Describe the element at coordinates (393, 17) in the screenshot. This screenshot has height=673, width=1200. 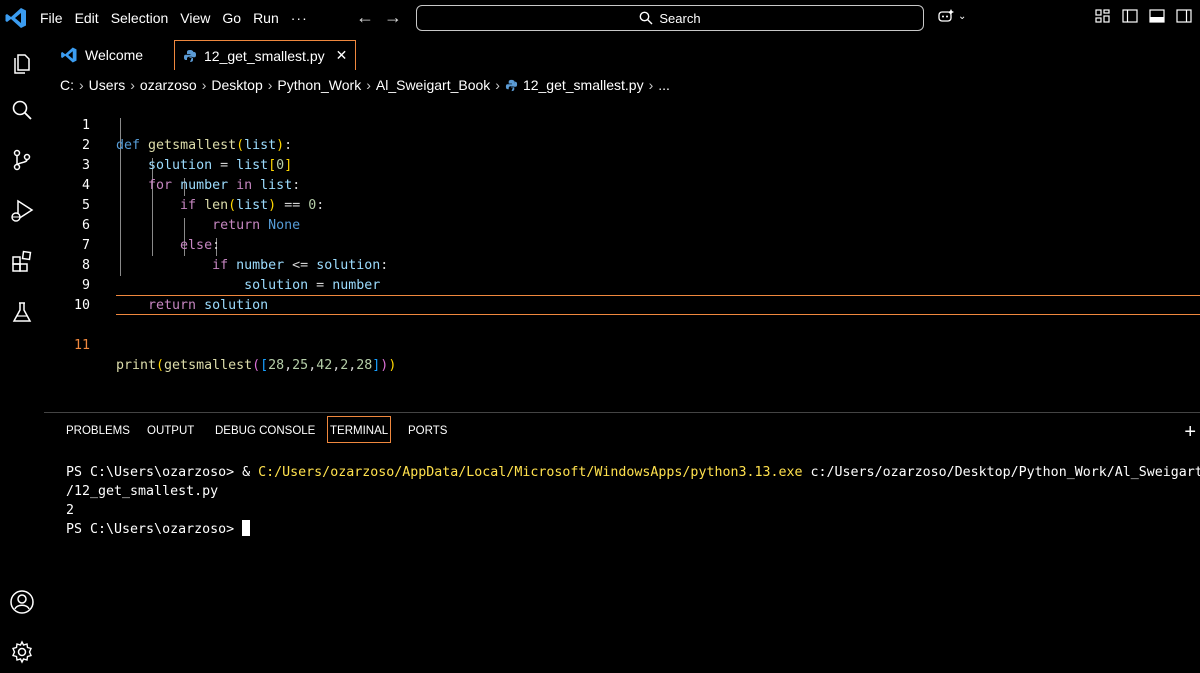
I see `forward-arrow-icon: →` at that location.